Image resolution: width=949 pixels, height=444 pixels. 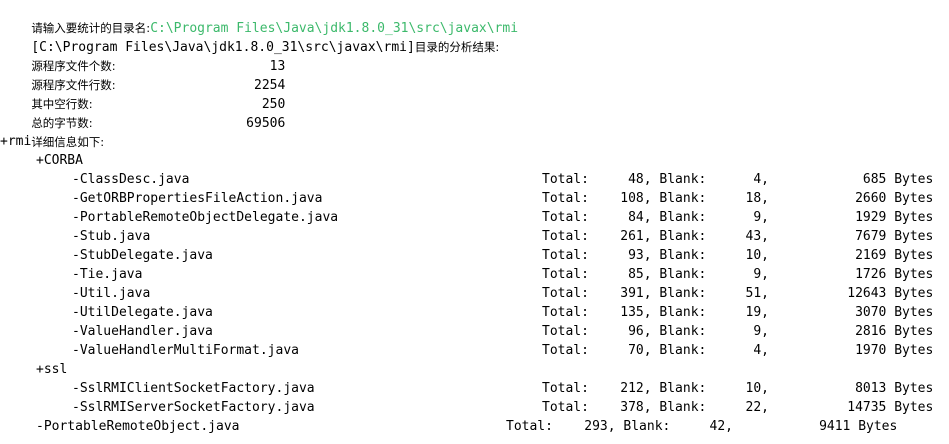 What do you see at coordinates (474, 275) in the screenshot?
I see `tree-file-row: -Tie.java Total: 85, Blank: 9, 1726 Bytes` at bounding box center [474, 275].